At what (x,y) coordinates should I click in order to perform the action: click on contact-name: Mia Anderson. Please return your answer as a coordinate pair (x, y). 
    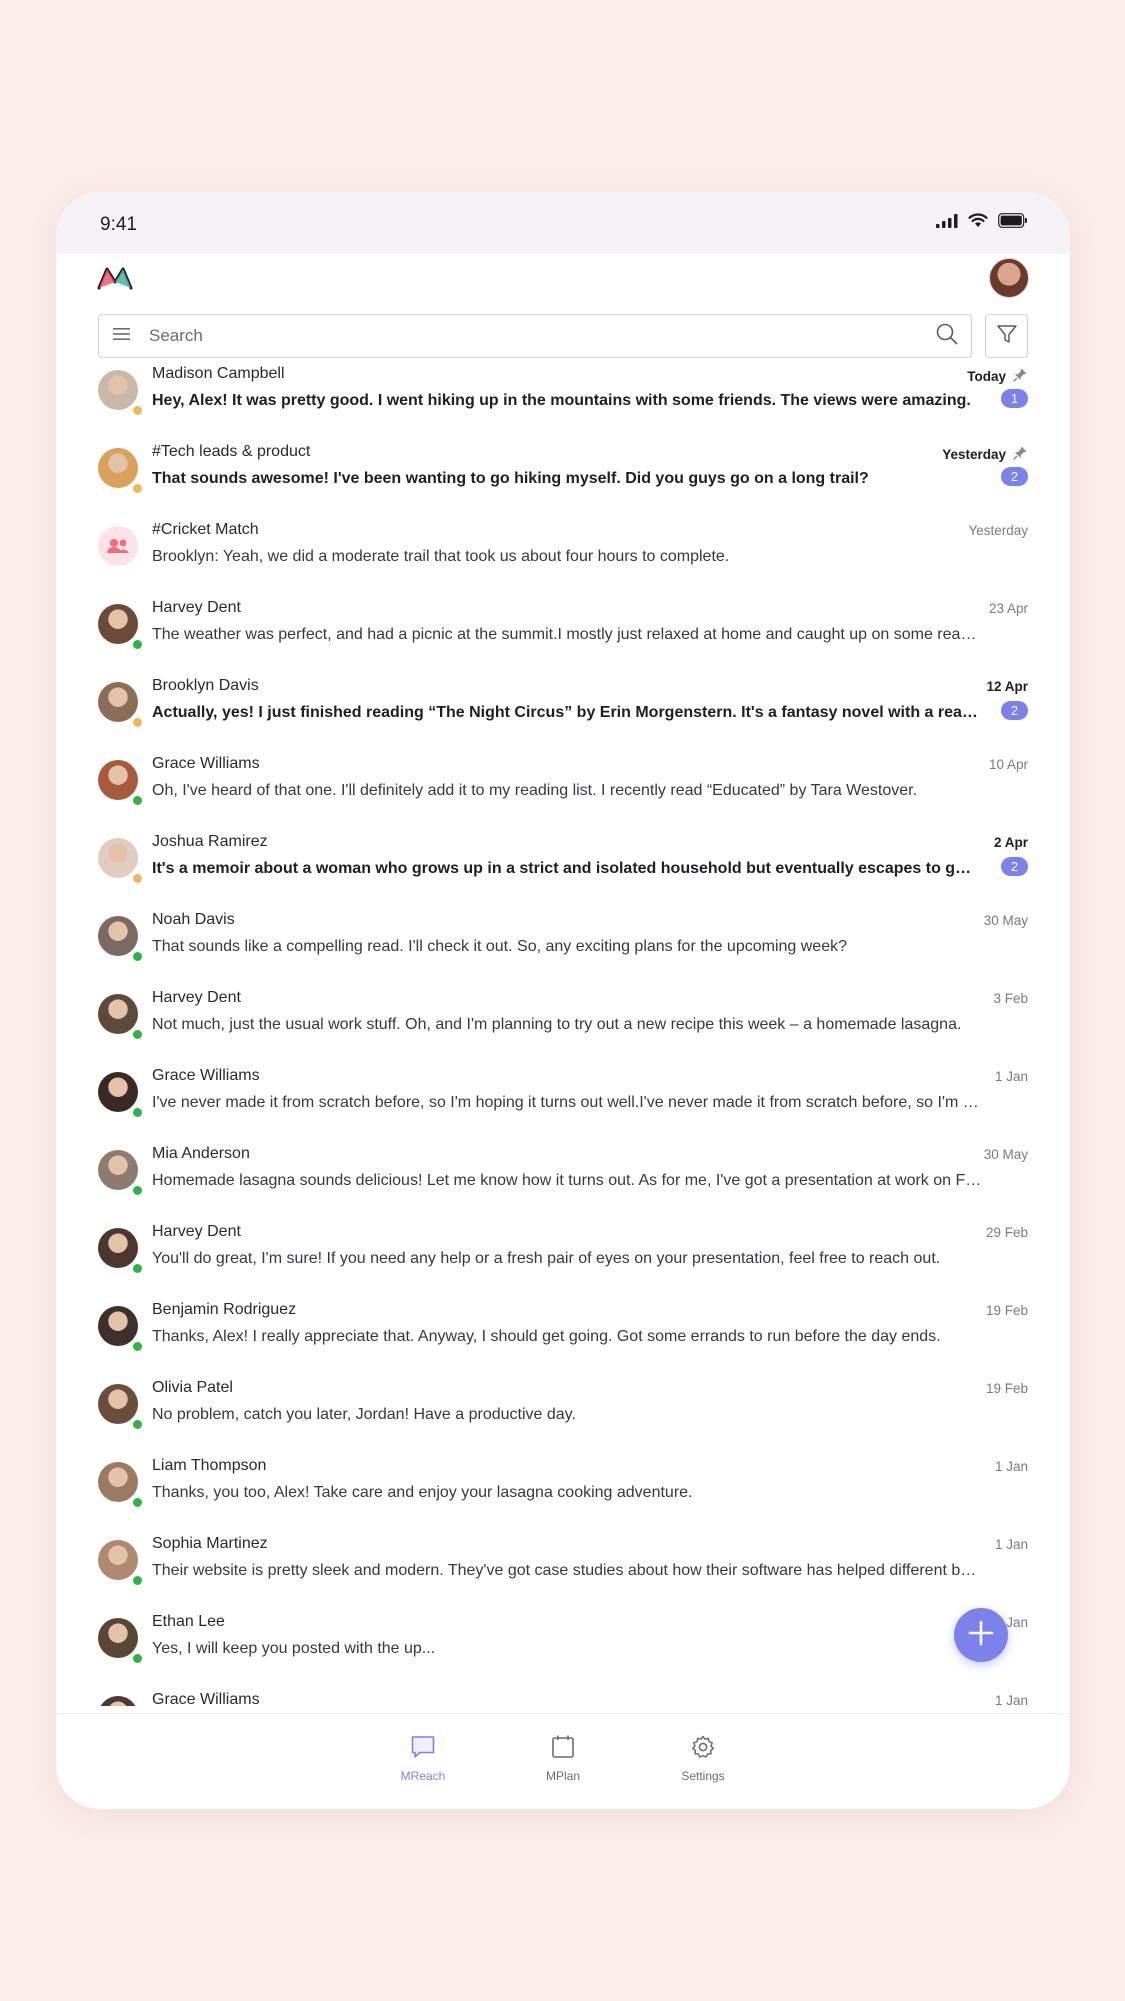
    Looking at the image, I should click on (201, 1153).